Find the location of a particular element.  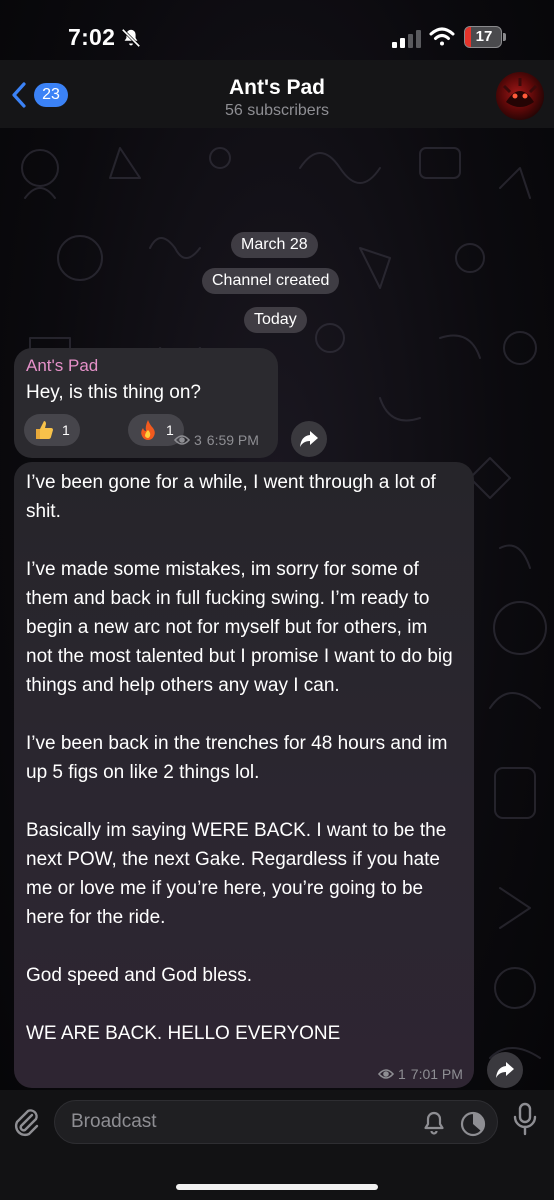

message-time: 6:59 PM is located at coordinates (232, 440).